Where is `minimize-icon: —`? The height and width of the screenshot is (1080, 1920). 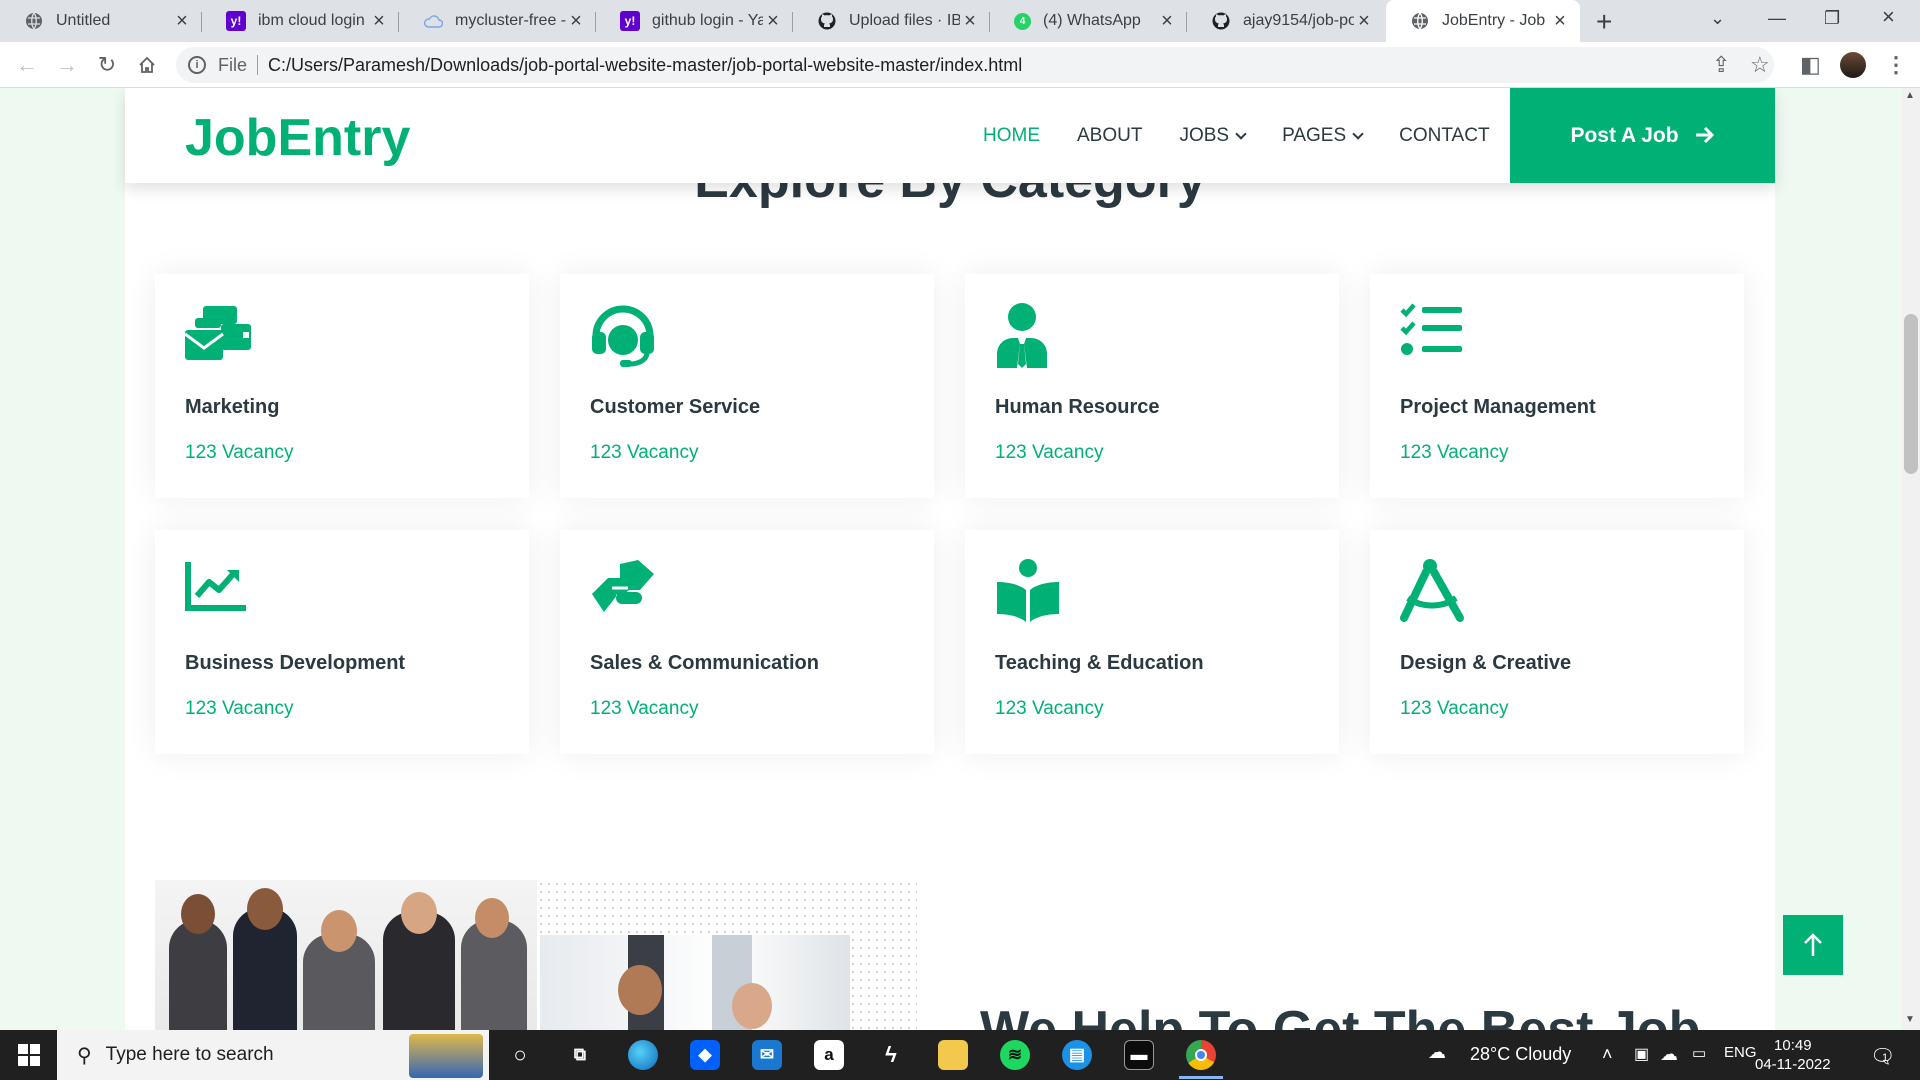 minimize-icon: — is located at coordinates (1777, 18).